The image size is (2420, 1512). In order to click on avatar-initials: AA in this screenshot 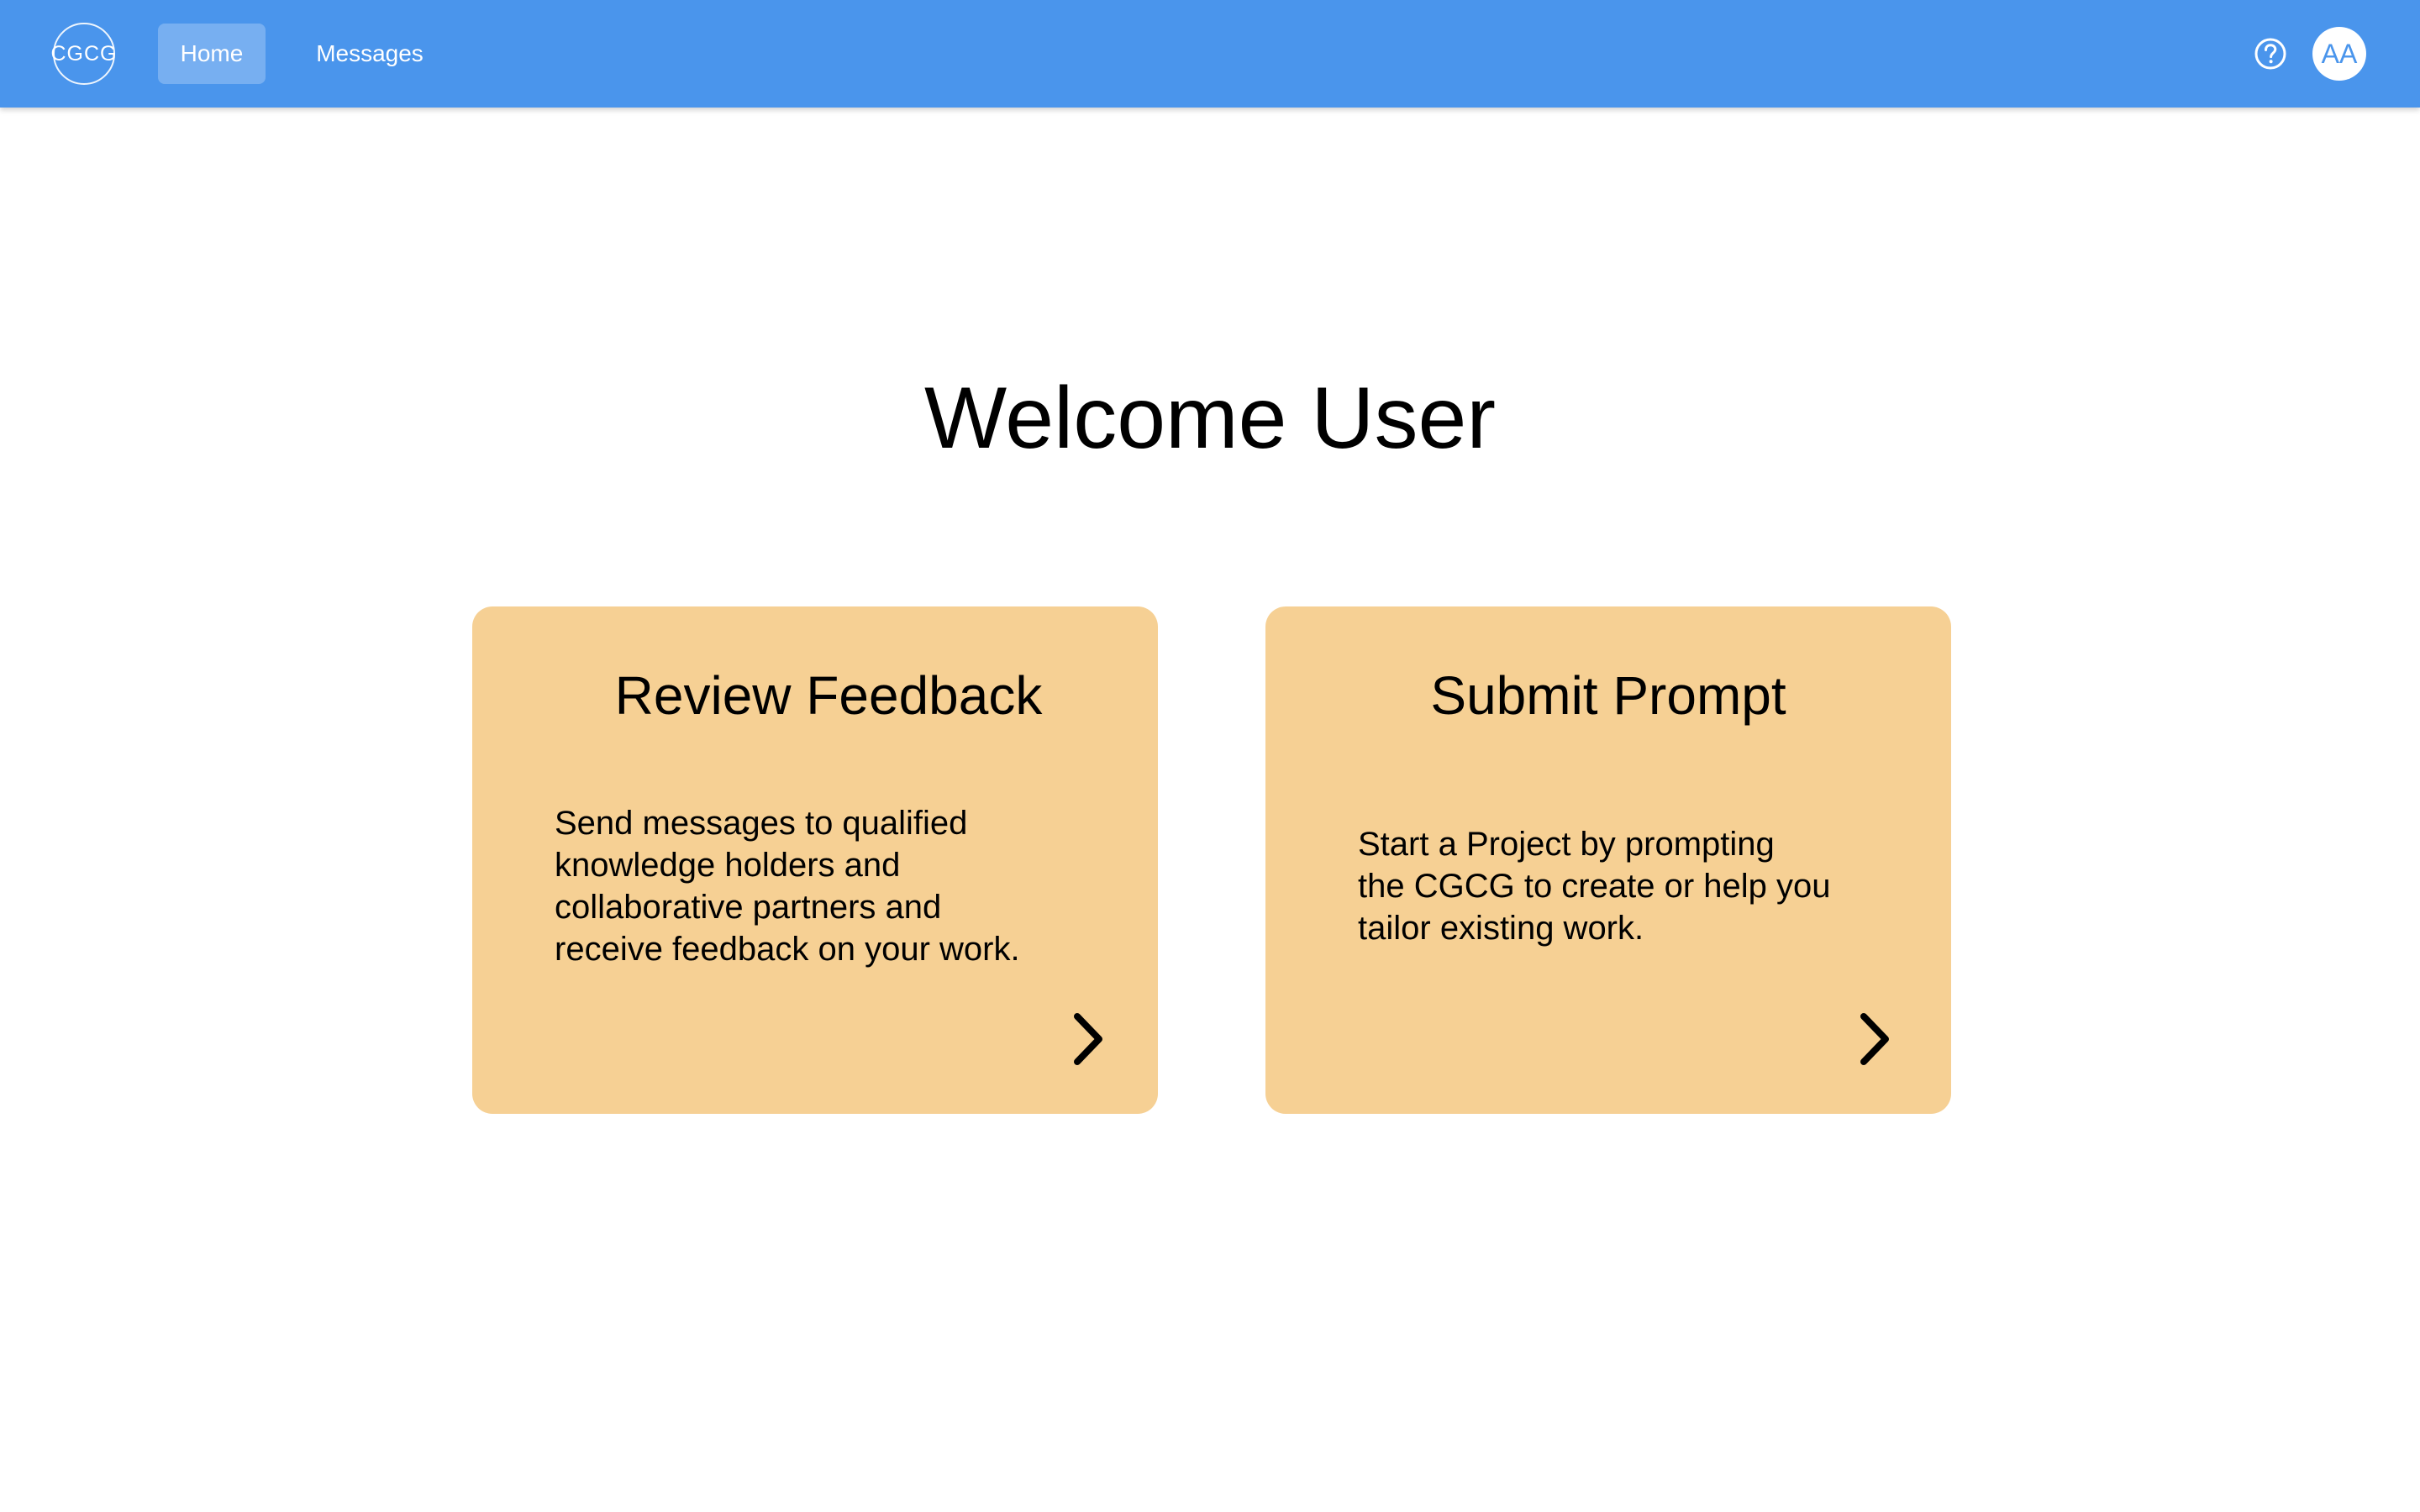, I will do `click(2339, 53)`.